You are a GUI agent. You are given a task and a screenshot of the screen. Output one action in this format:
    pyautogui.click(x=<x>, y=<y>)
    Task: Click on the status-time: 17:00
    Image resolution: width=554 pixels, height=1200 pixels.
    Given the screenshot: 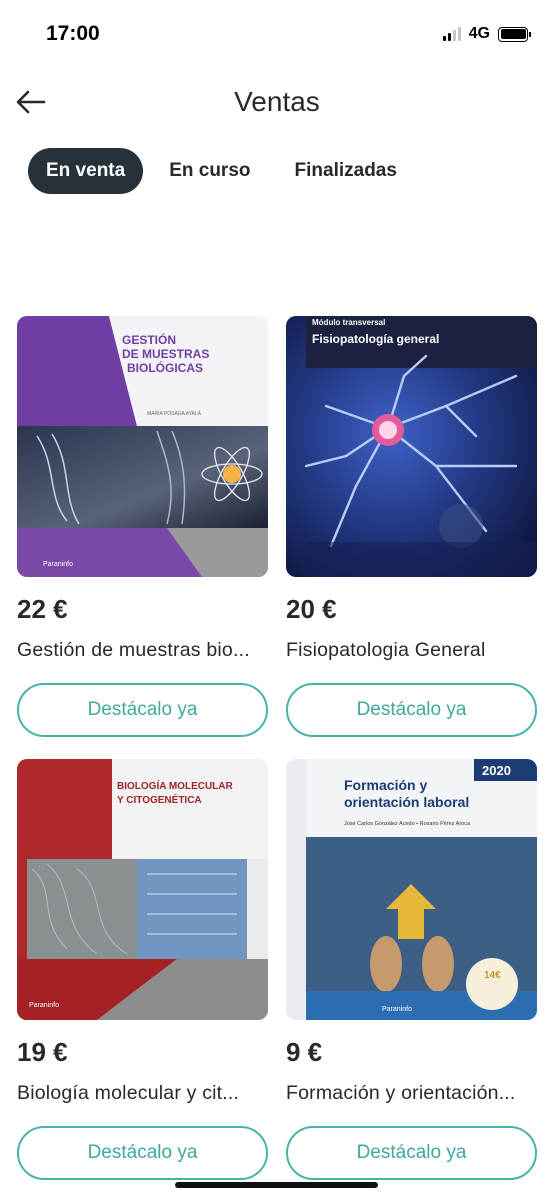 What is the action you would take?
    pyautogui.click(x=73, y=33)
    